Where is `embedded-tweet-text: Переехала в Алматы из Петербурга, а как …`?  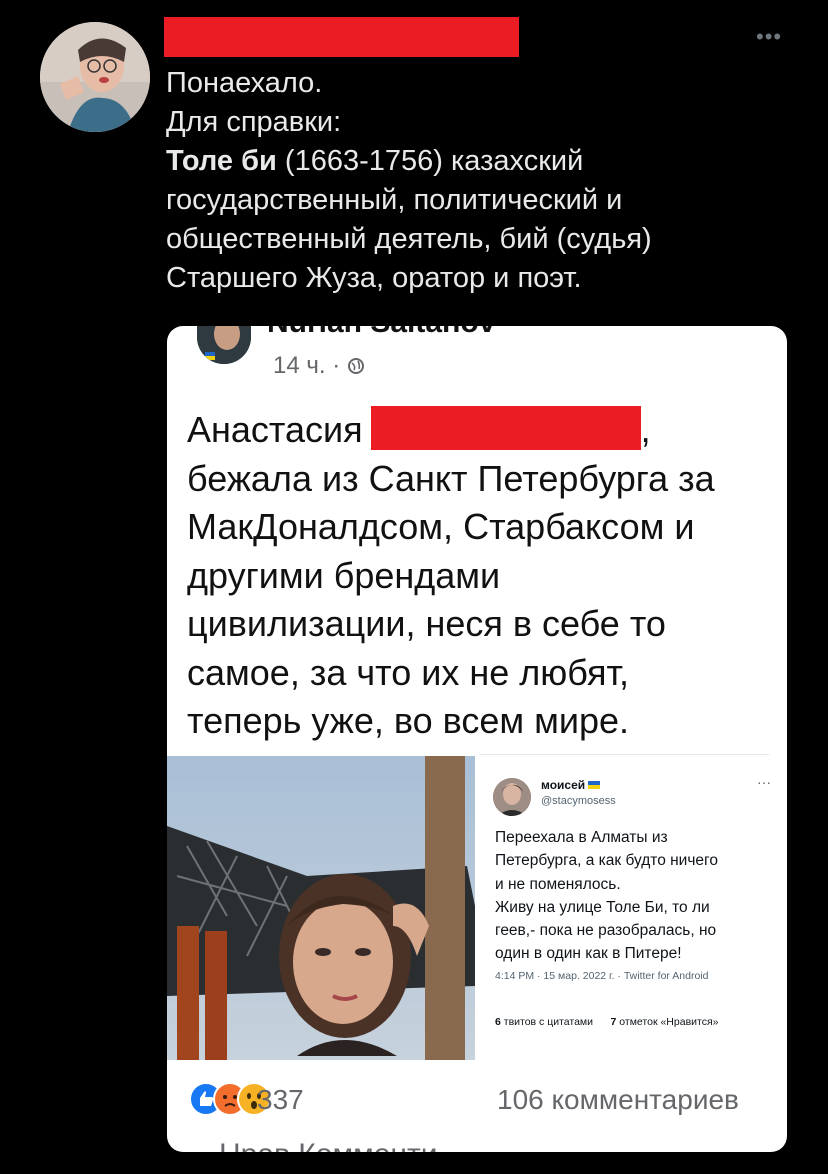 embedded-tweet-text: Переехала в Алматы из Петербурга, а как … is located at coordinates (635, 896).